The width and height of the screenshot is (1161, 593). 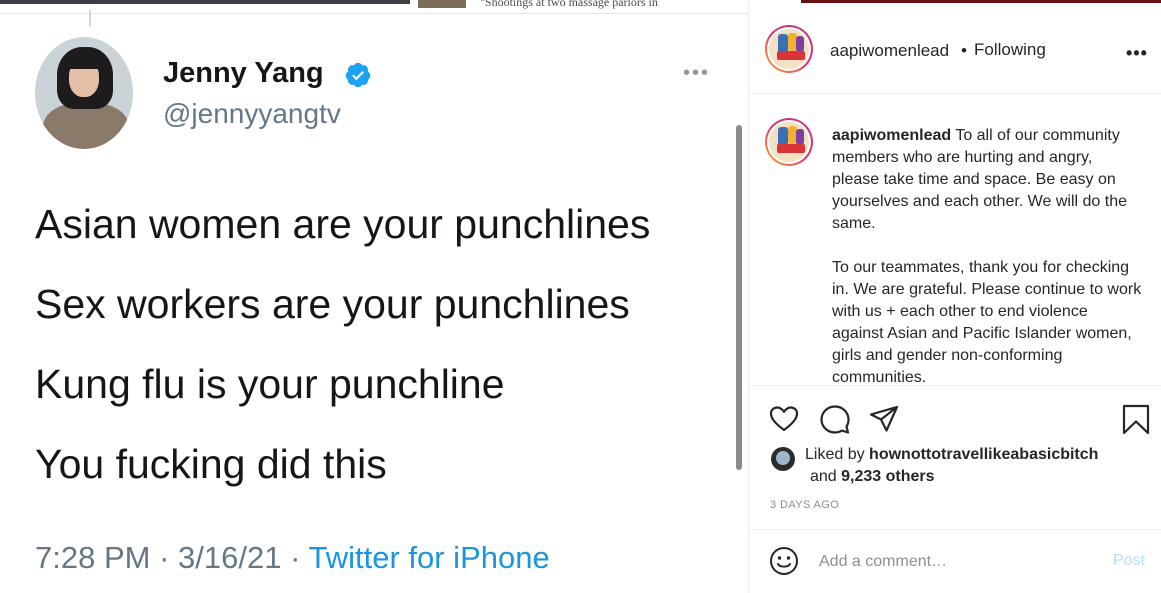 What do you see at coordinates (884, 419) in the screenshot?
I see `share-paper-plane-icon` at bounding box center [884, 419].